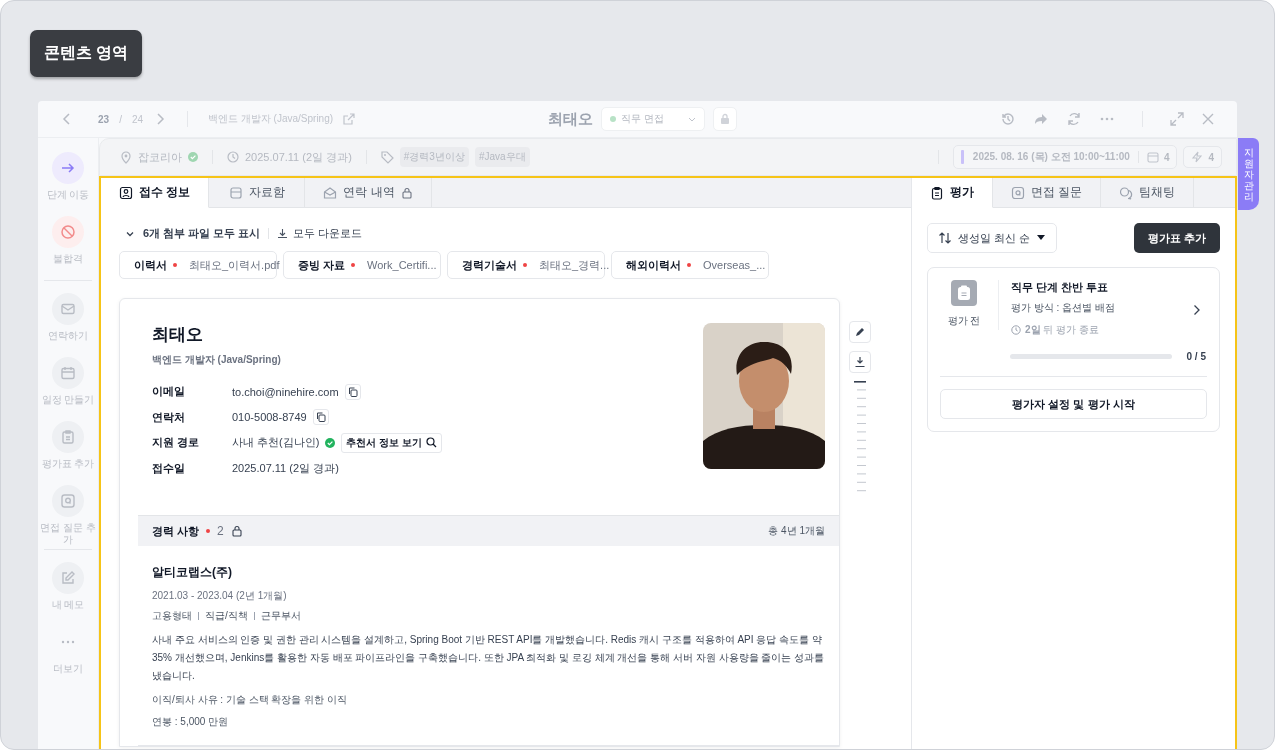 The image size is (1275, 750). What do you see at coordinates (952, 193) in the screenshot?
I see `tab: 평가` at bounding box center [952, 193].